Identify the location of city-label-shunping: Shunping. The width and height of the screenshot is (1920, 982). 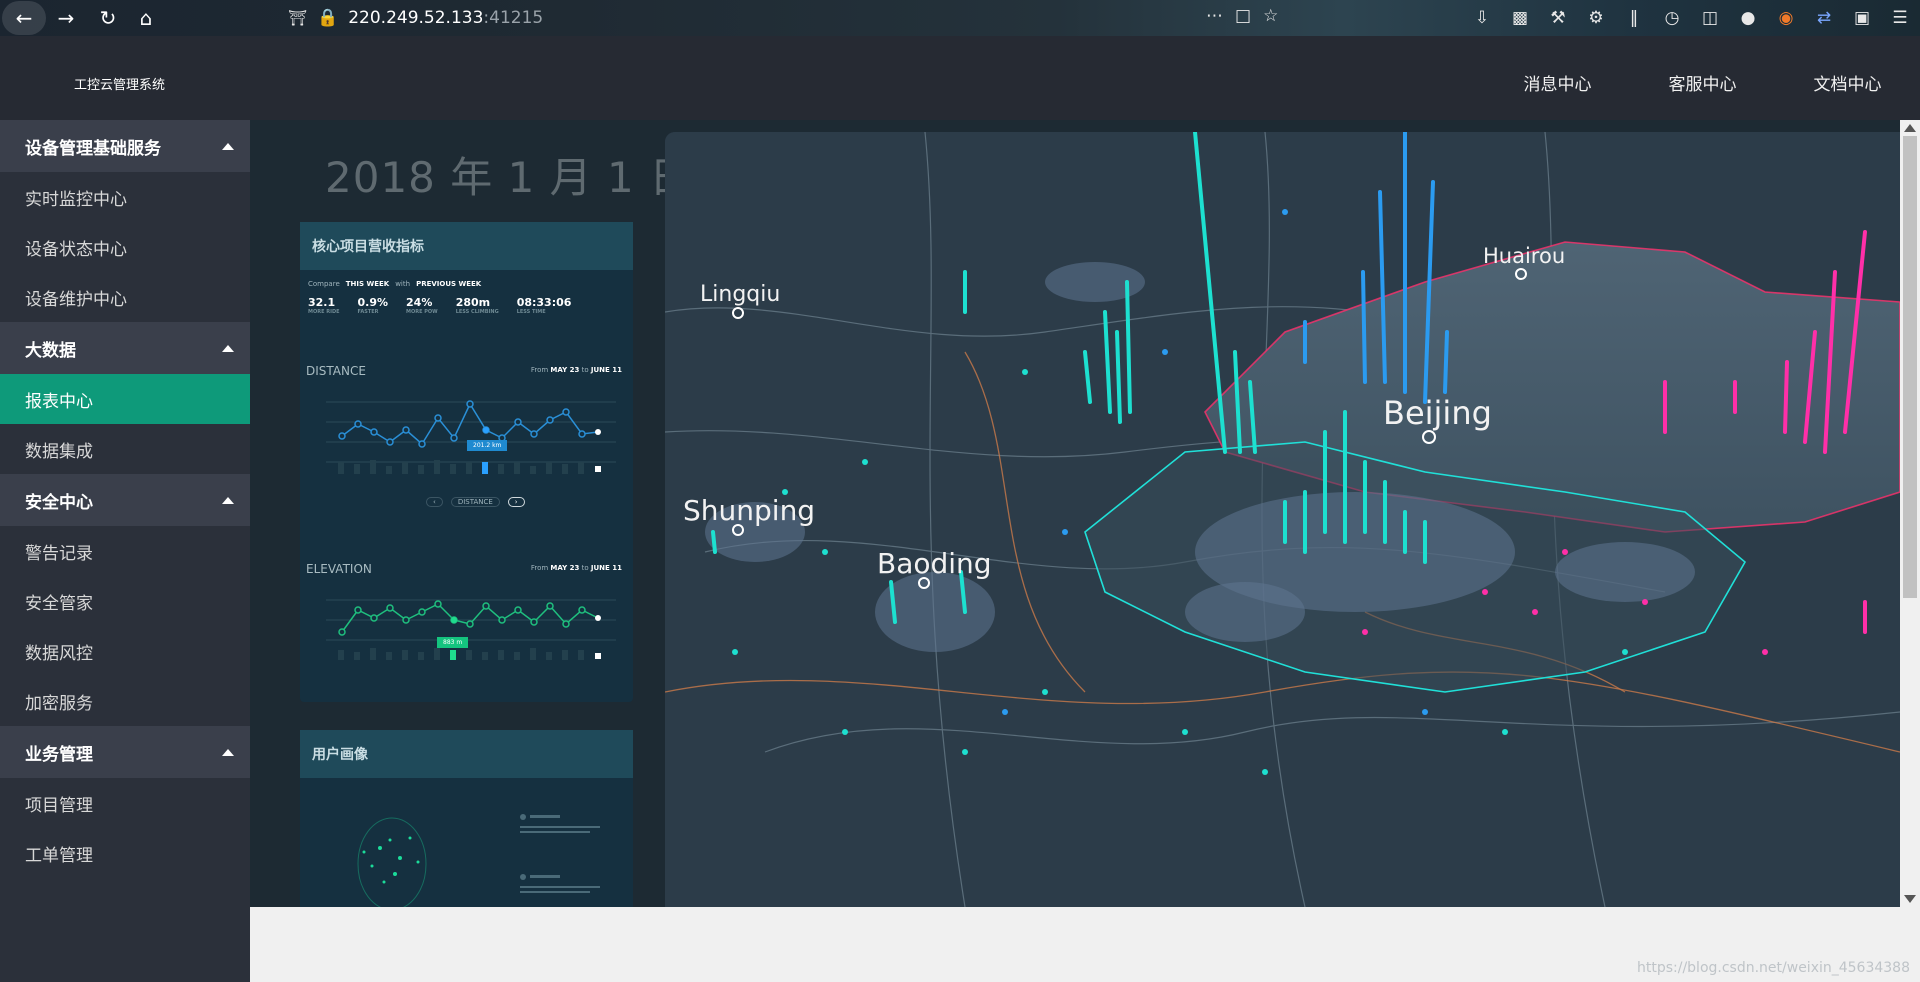
(749, 510).